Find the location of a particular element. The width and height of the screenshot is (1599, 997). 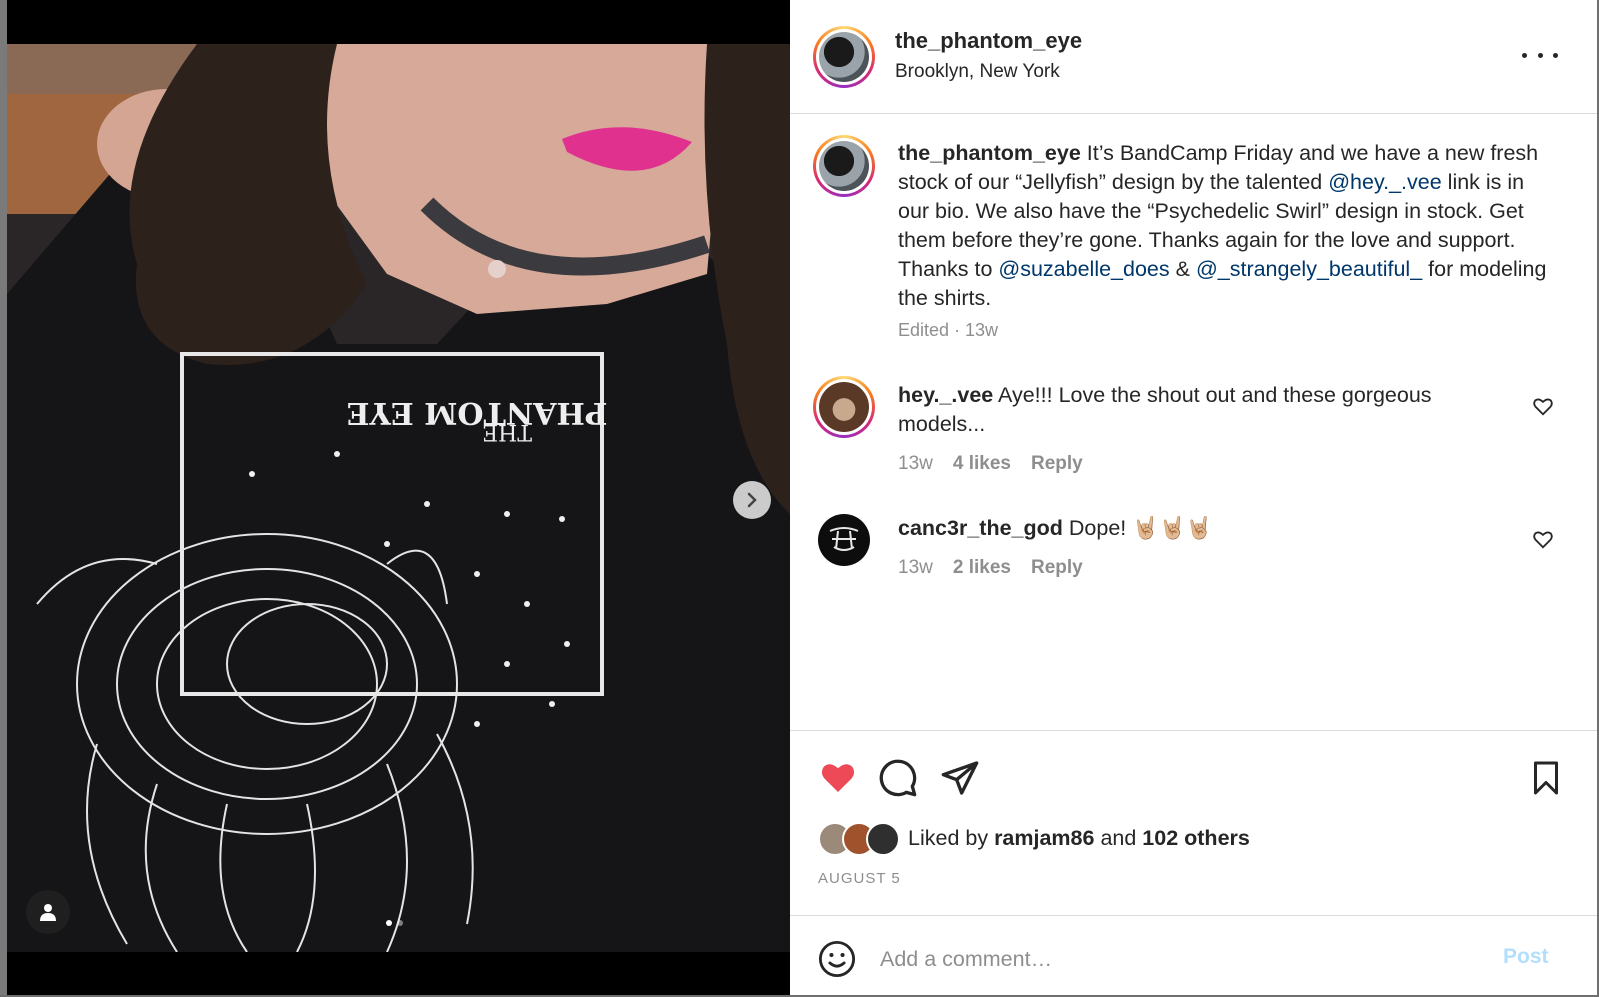

post-header: the_phantom_eye Brooklyn, New York is located at coordinates (1193, 57).